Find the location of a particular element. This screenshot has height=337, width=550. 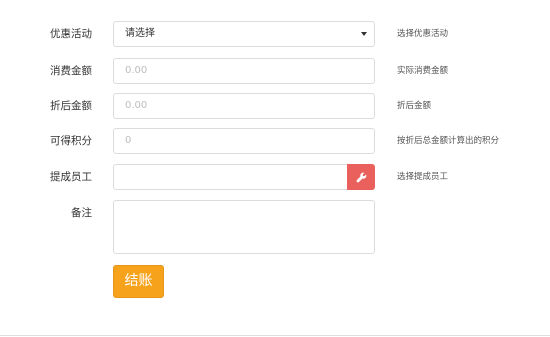

amount-help: 实际消费金额 is located at coordinates (423, 71).